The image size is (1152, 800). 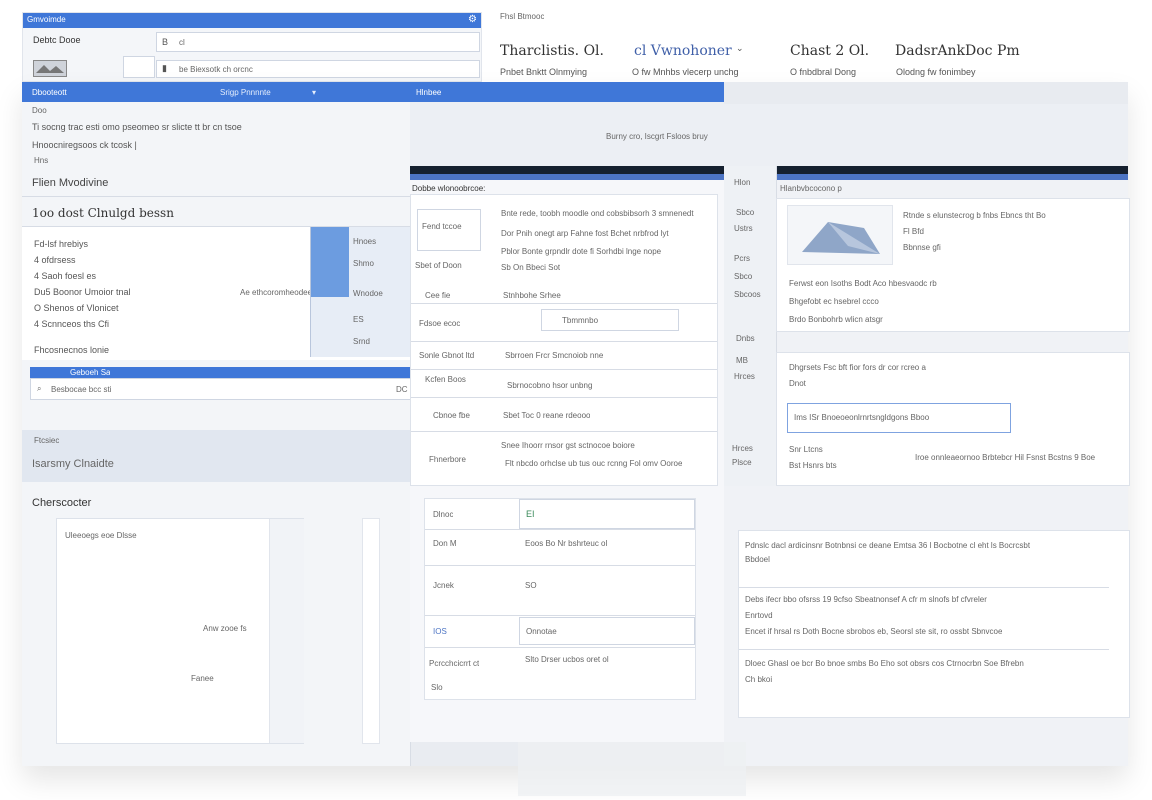 I want to click on row-label: Kcfen Boos, so click(x=445, y=379).